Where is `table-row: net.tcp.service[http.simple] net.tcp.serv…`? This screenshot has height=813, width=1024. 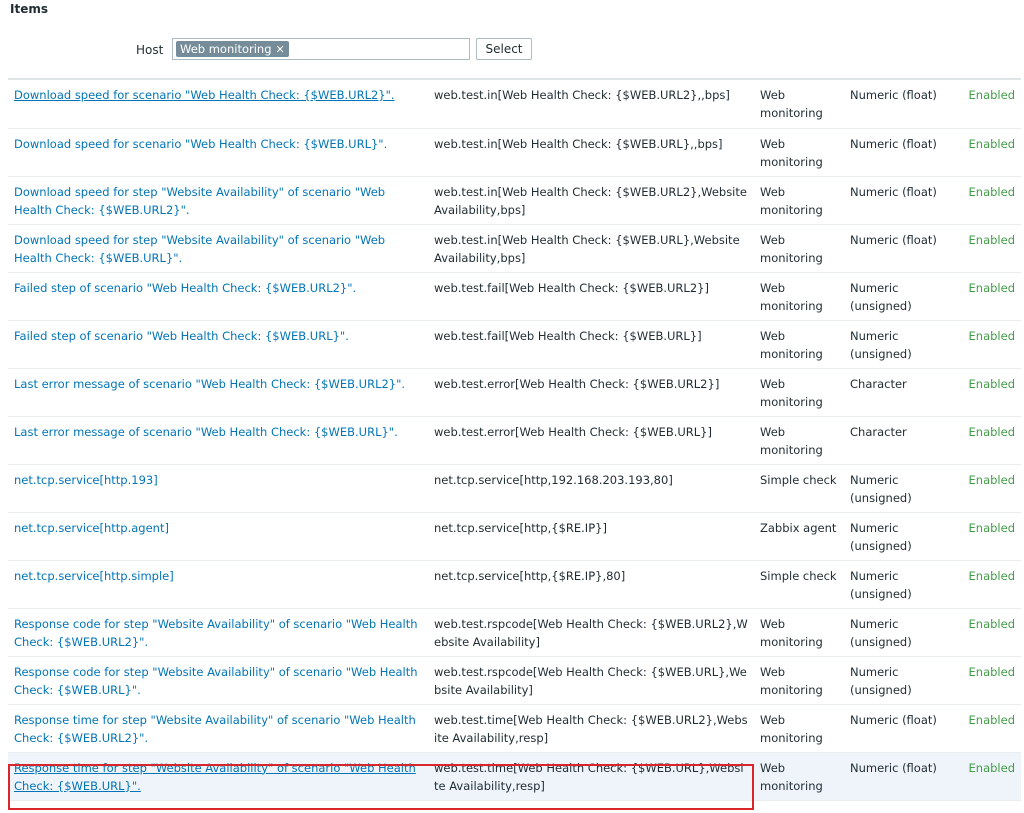
table-row: net.tcp.service[http.simple] net.tcp.serv… is located at coordinates (514, 584).